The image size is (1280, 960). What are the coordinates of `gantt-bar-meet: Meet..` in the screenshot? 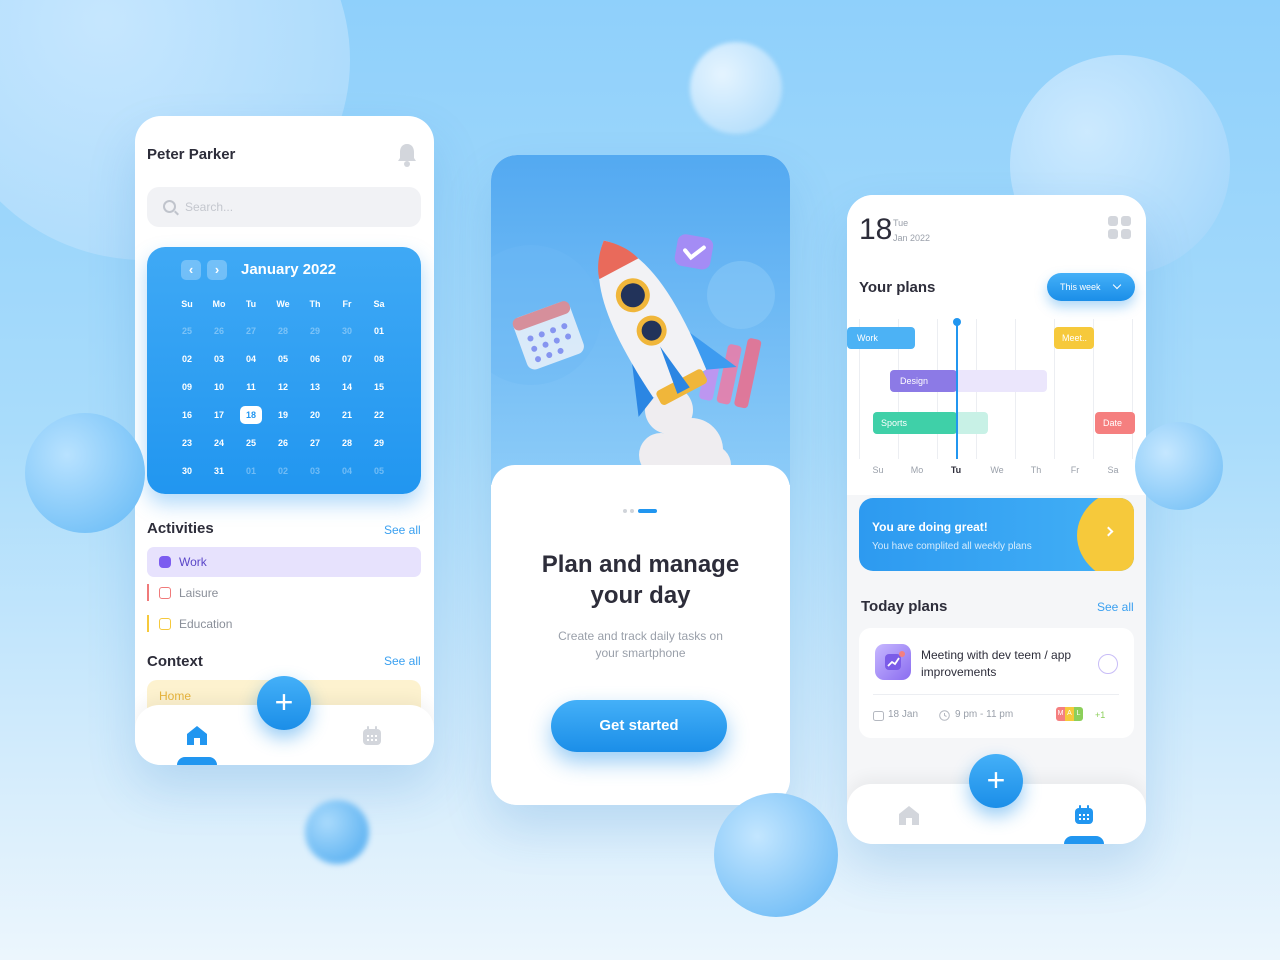 It's located at (1074, 338).